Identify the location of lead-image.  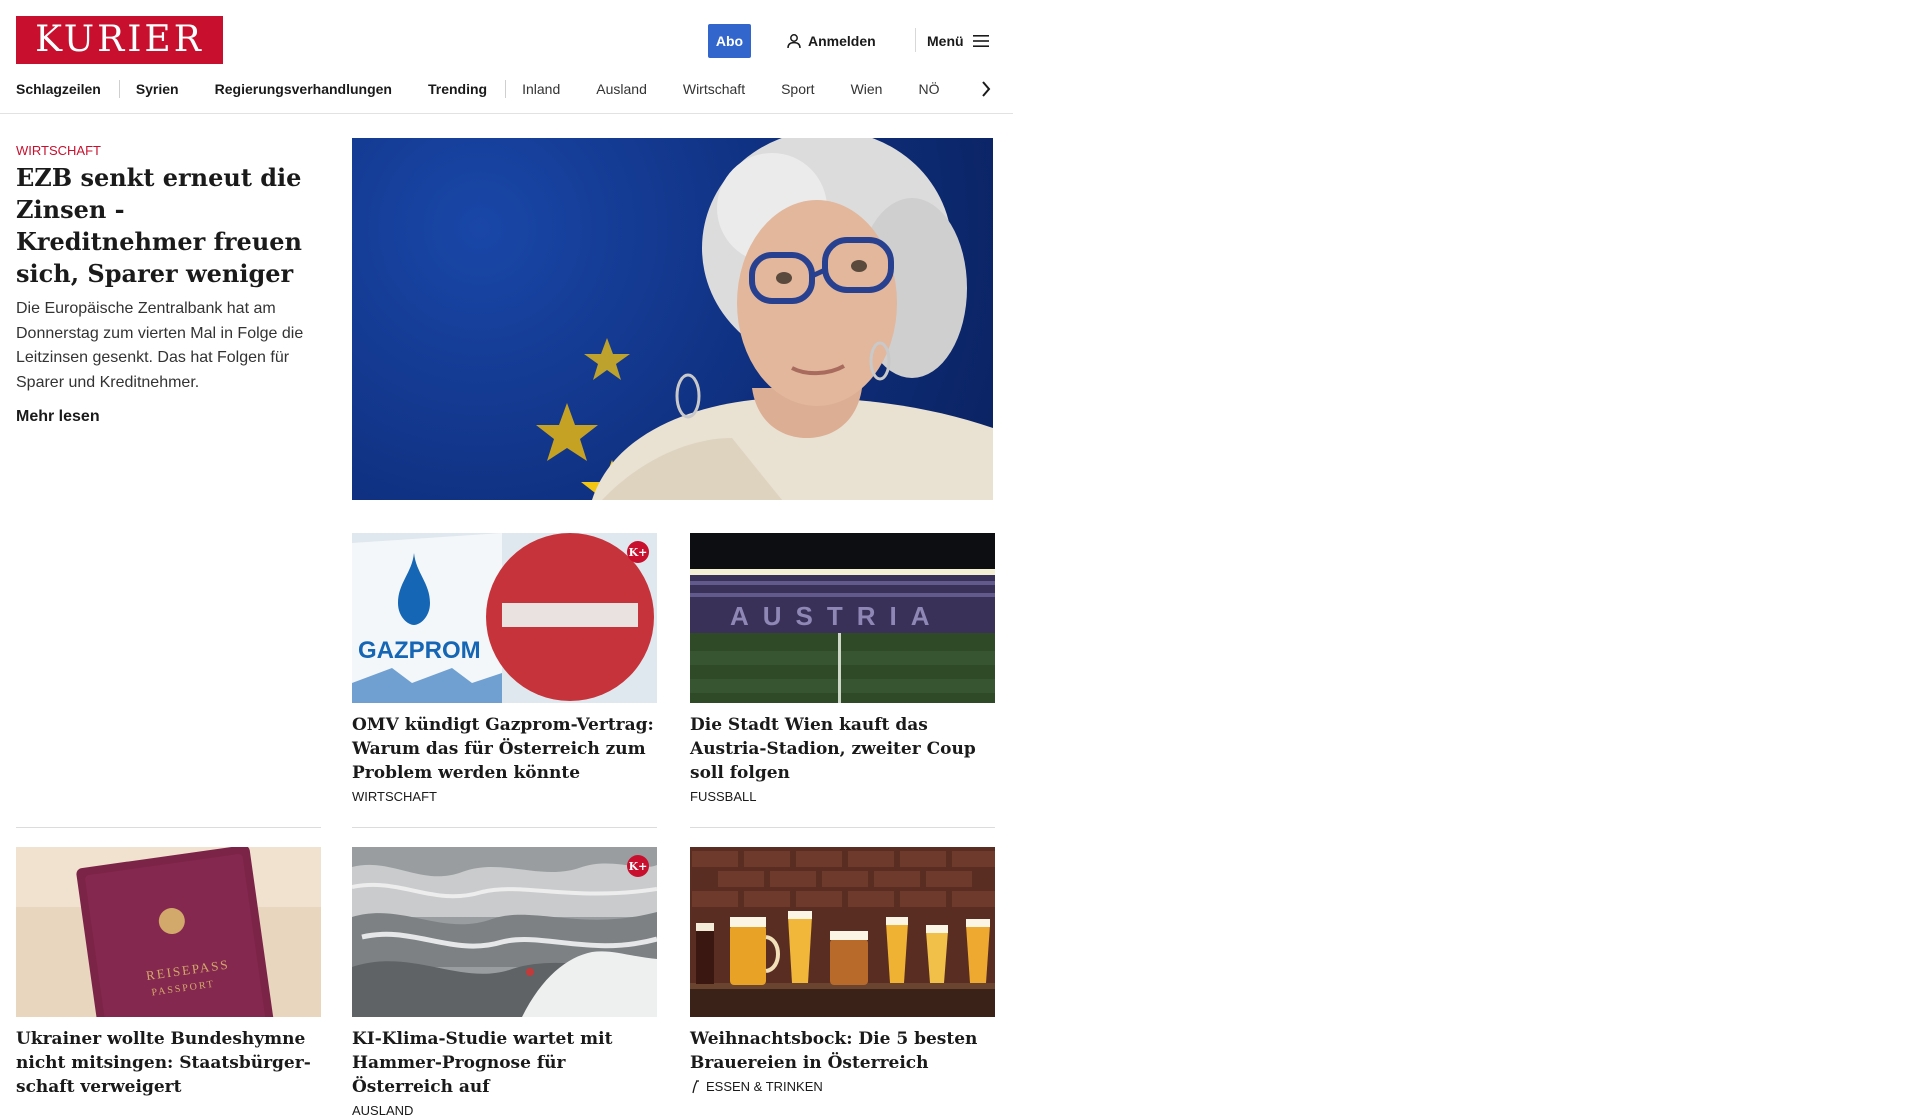
(672, 319).